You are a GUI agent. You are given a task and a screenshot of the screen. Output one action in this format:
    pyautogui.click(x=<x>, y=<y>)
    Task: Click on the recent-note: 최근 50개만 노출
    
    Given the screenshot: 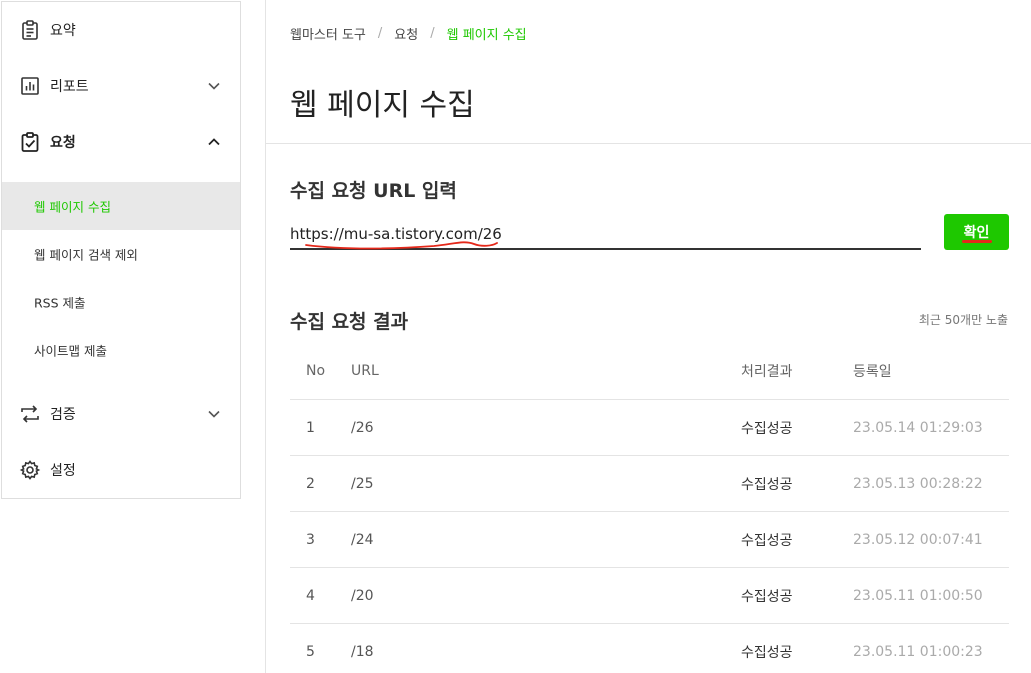 What is the action you would take?
    pyautogui.click(x=963, y=320)
    